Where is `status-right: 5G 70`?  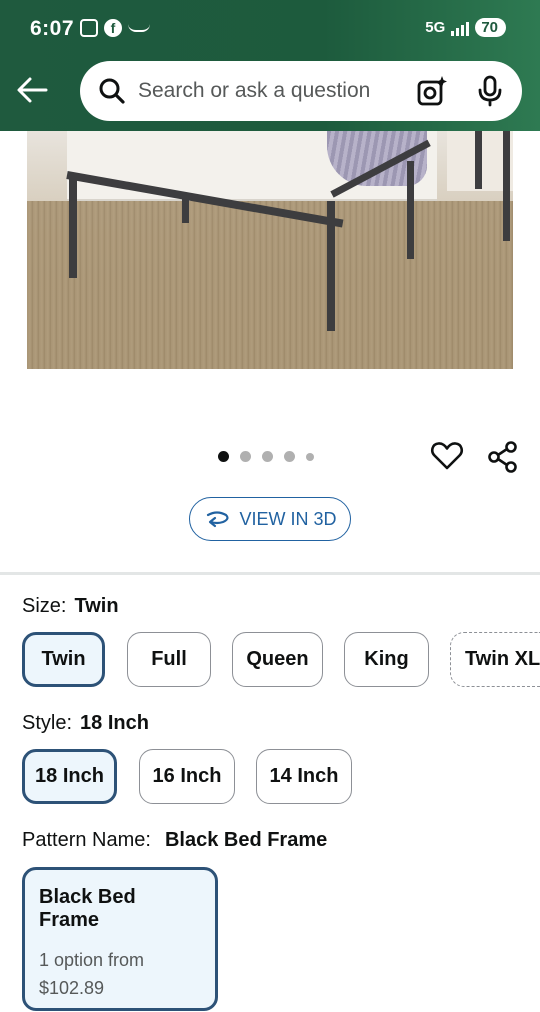 status-right: 5G 70 is located at coordinates (465, 27).